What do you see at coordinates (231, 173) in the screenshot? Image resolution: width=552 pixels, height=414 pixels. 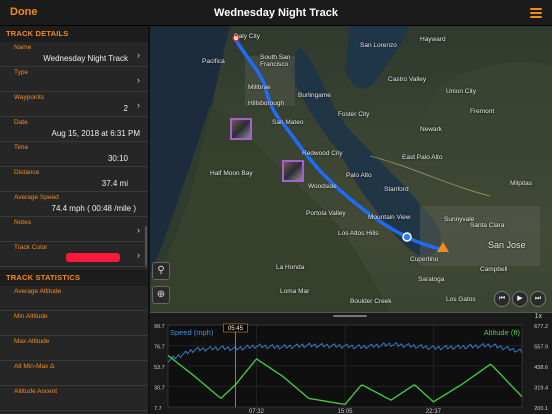 I see `map-label: Half Moon Bay` at bounding box center [231, 173].